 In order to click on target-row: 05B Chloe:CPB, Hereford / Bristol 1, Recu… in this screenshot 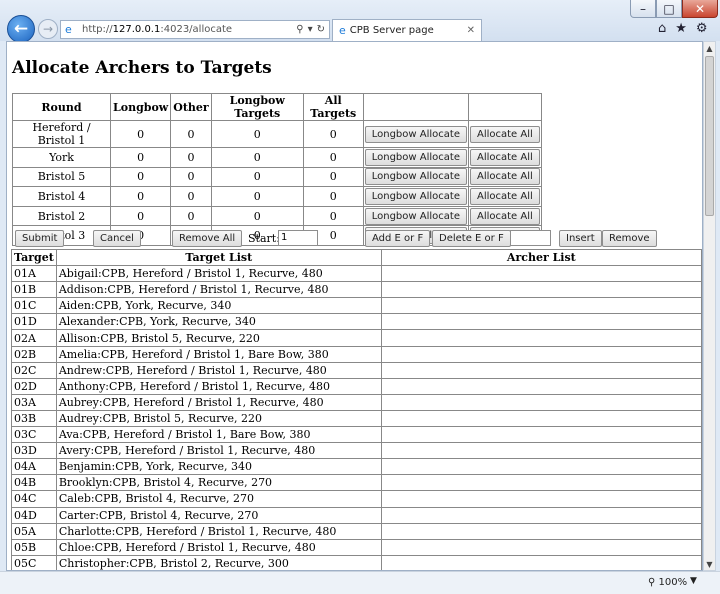, I will do `click(356, 547)`.